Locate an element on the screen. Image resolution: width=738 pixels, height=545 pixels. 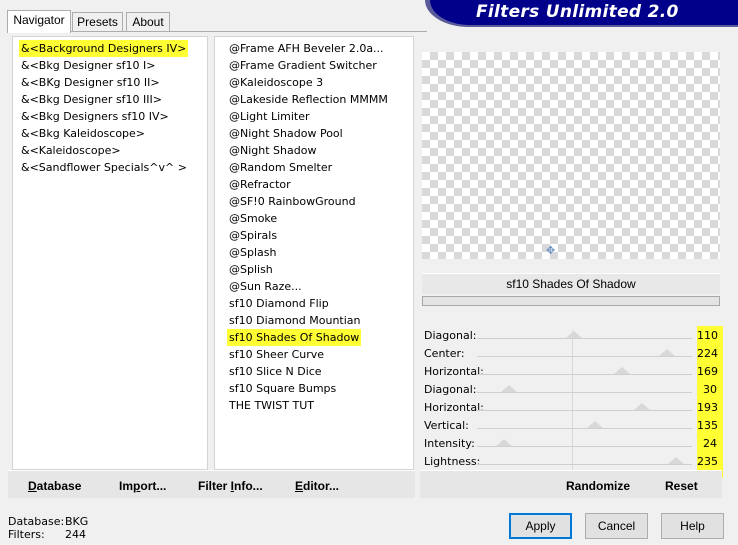
parameter-value: 235 is located at coordinates (709, 462).